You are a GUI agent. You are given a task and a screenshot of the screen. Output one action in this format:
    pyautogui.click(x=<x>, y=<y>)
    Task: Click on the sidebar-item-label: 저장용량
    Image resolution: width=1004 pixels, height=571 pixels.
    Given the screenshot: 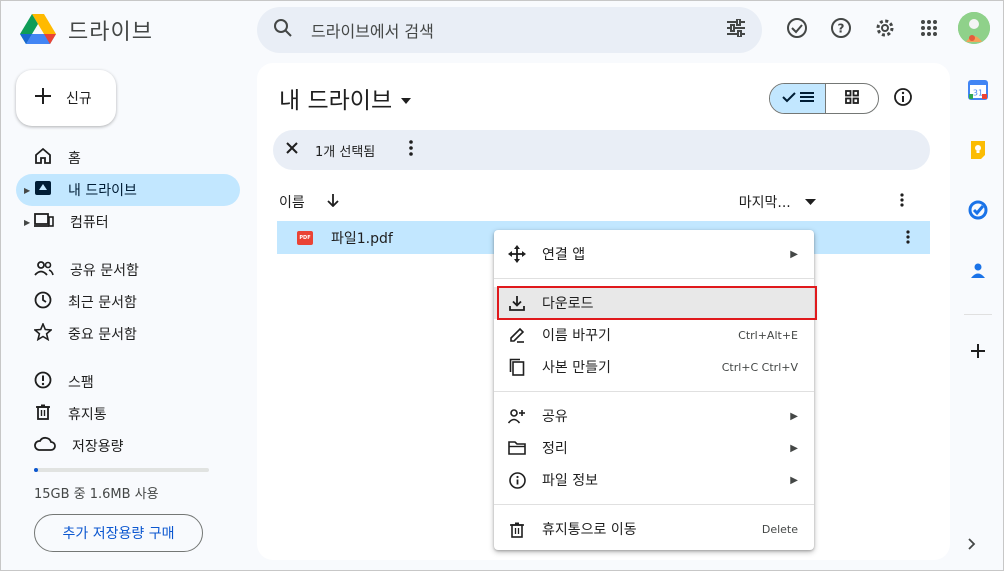 What is the action you would take?
    pyautogui.click(x=98, y=447)
    